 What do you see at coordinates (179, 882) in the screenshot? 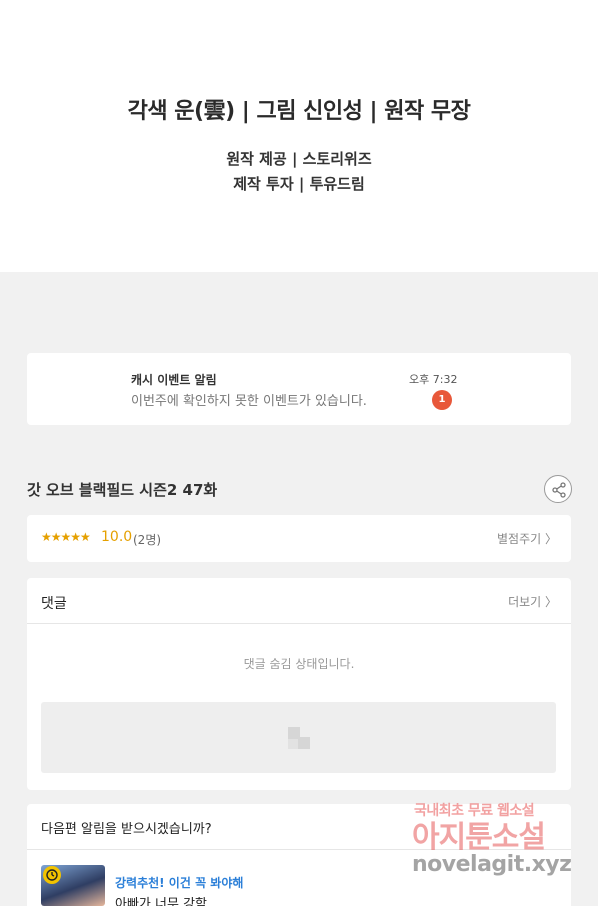
I see `recommendation-label: 강력추천! 이건 꼭 봐야해` at bounding box center [179, 882].